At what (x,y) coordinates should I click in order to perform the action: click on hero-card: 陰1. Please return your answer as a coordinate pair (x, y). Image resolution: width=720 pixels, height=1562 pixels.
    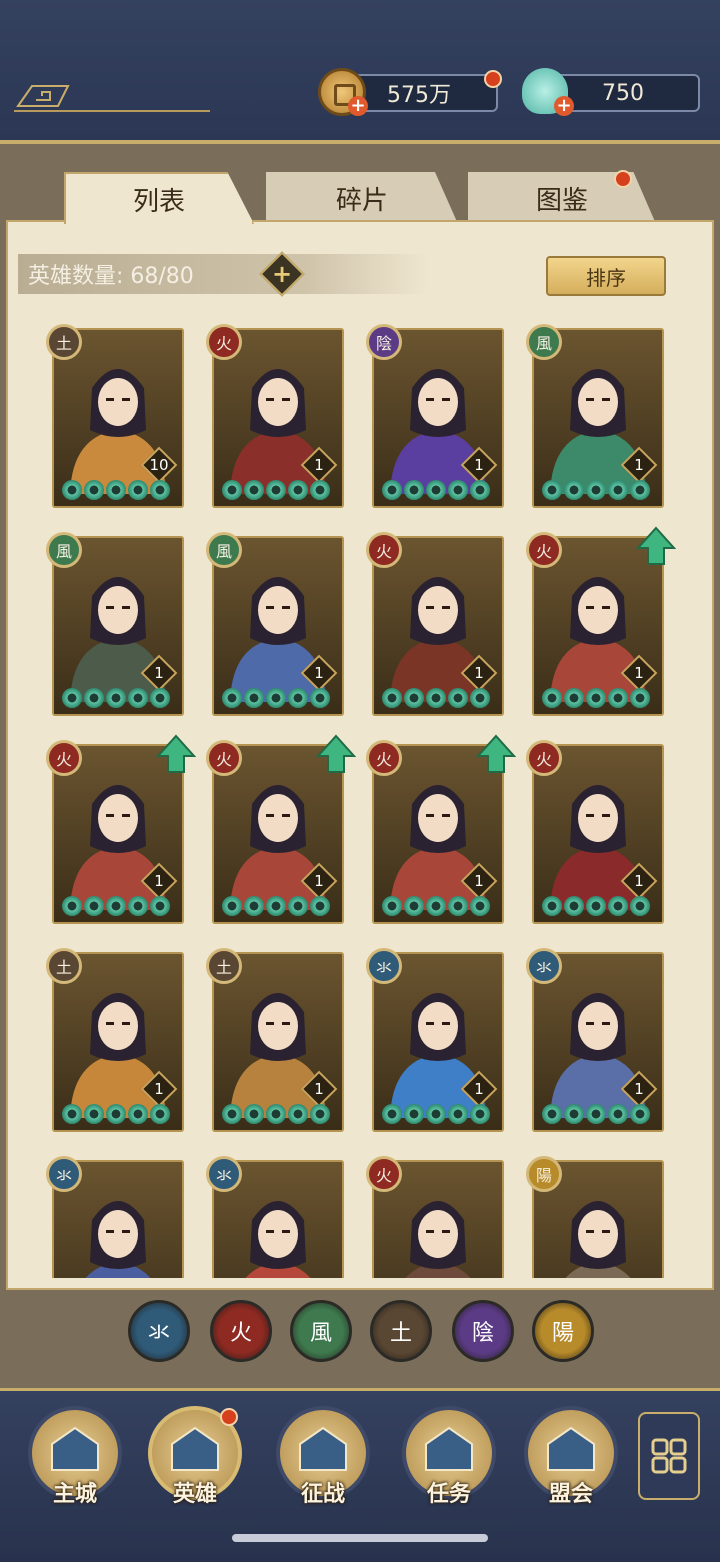
    Looking at the image, I should click on (435, 416).